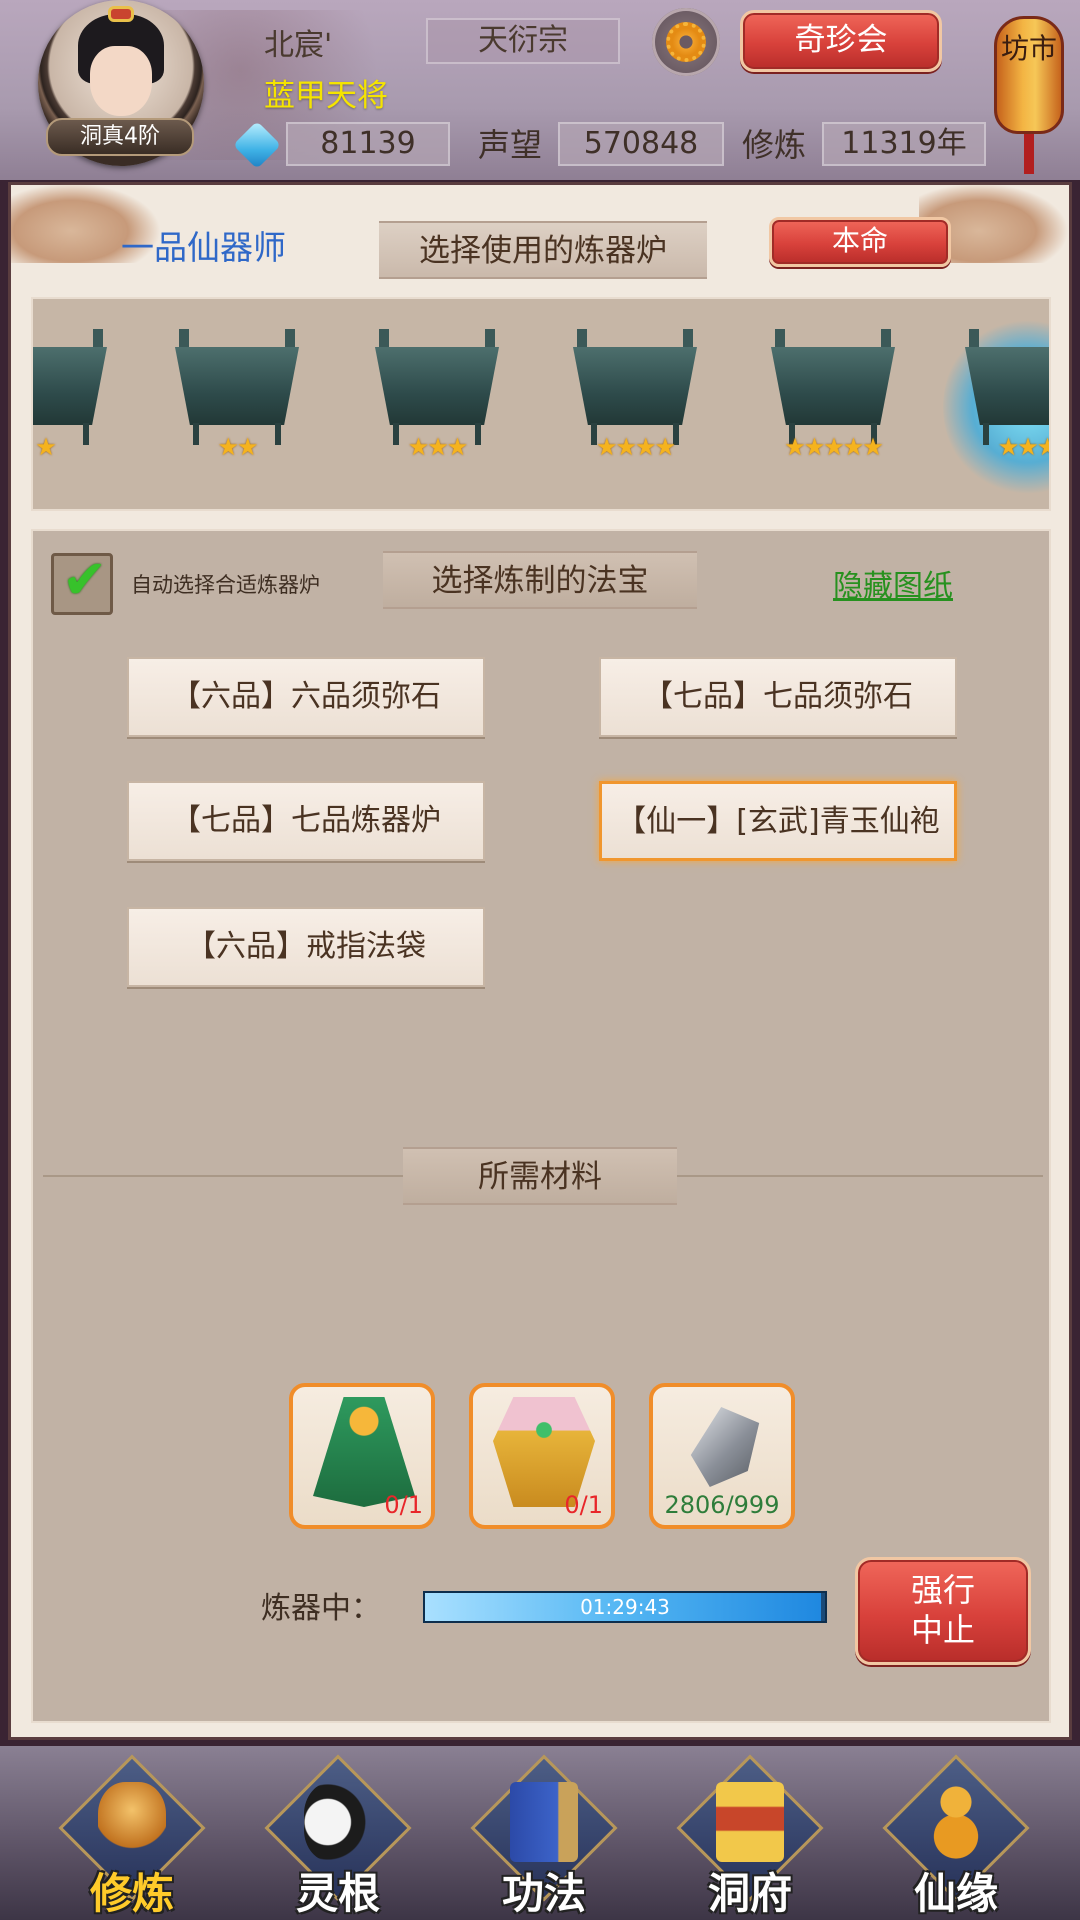 This screenshot has width=1080, height=1920. Describe the element at coordinates (121, 81) in the screenshot. I see `avatar-face` at that location.